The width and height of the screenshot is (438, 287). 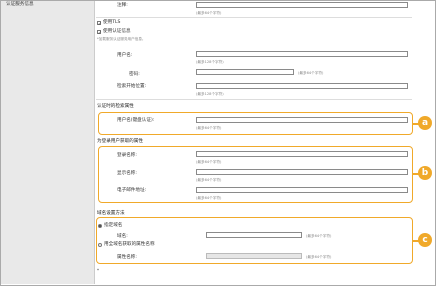 I want to click on password-label: 密码:, so click(x=134, y=74).